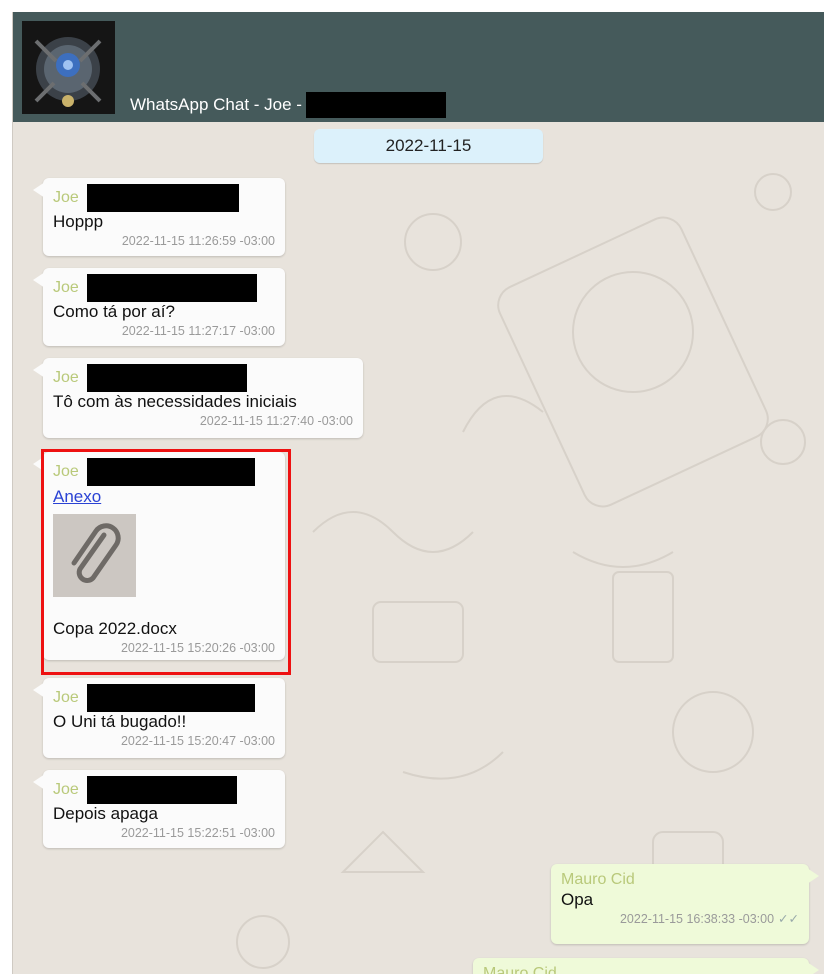 This screenshot has height=974, width=824. Describe the element at coordinates (120, 721) in the screenshot. I see `message-text: O Uni tá bugado!!` at that location.